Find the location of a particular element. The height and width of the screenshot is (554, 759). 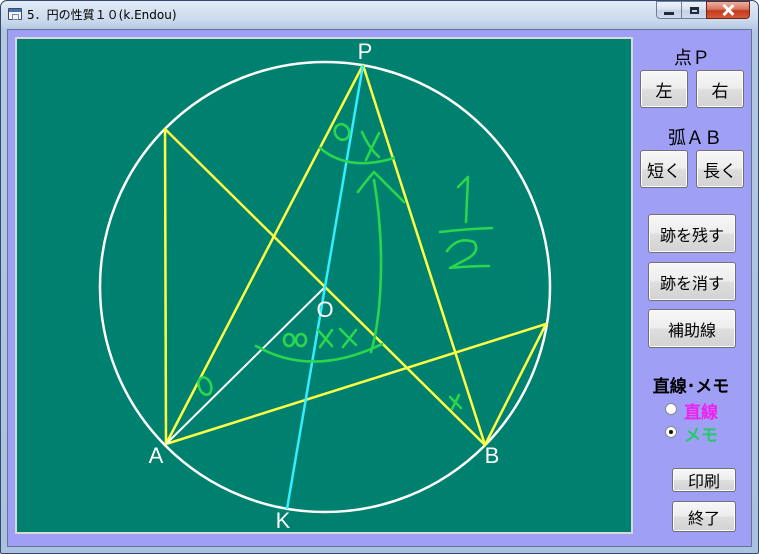

segment-ar is located at coordinates (356, 384).